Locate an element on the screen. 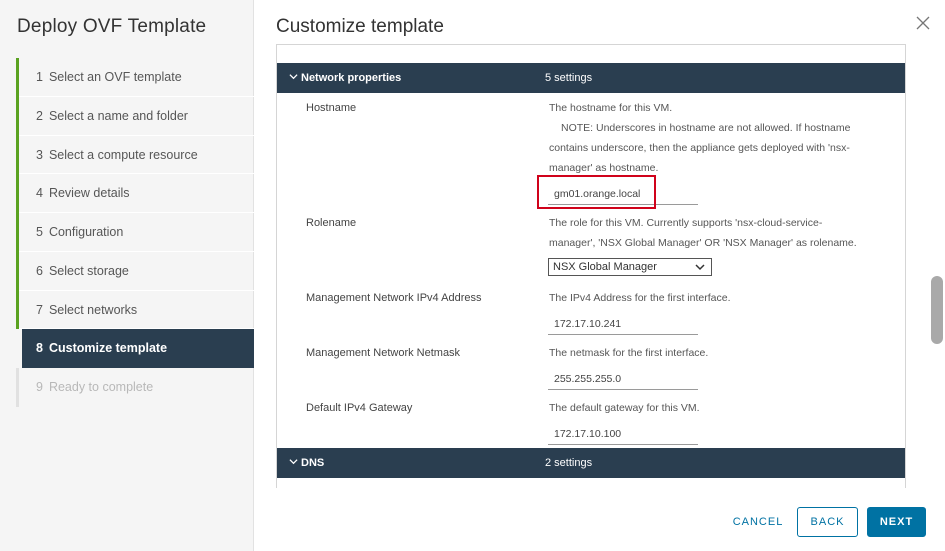 This screenshot has width=945, height=551. rolename-selected-value: NSX Global Manager is located at coordinates (605, 267).